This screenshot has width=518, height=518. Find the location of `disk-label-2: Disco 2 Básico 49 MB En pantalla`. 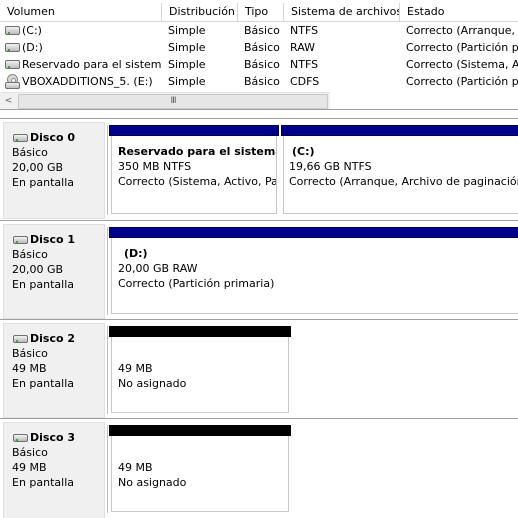

disk-label-2: Disco 2 Básico 49 MB En pantalla is located at coordinates (54, 370).